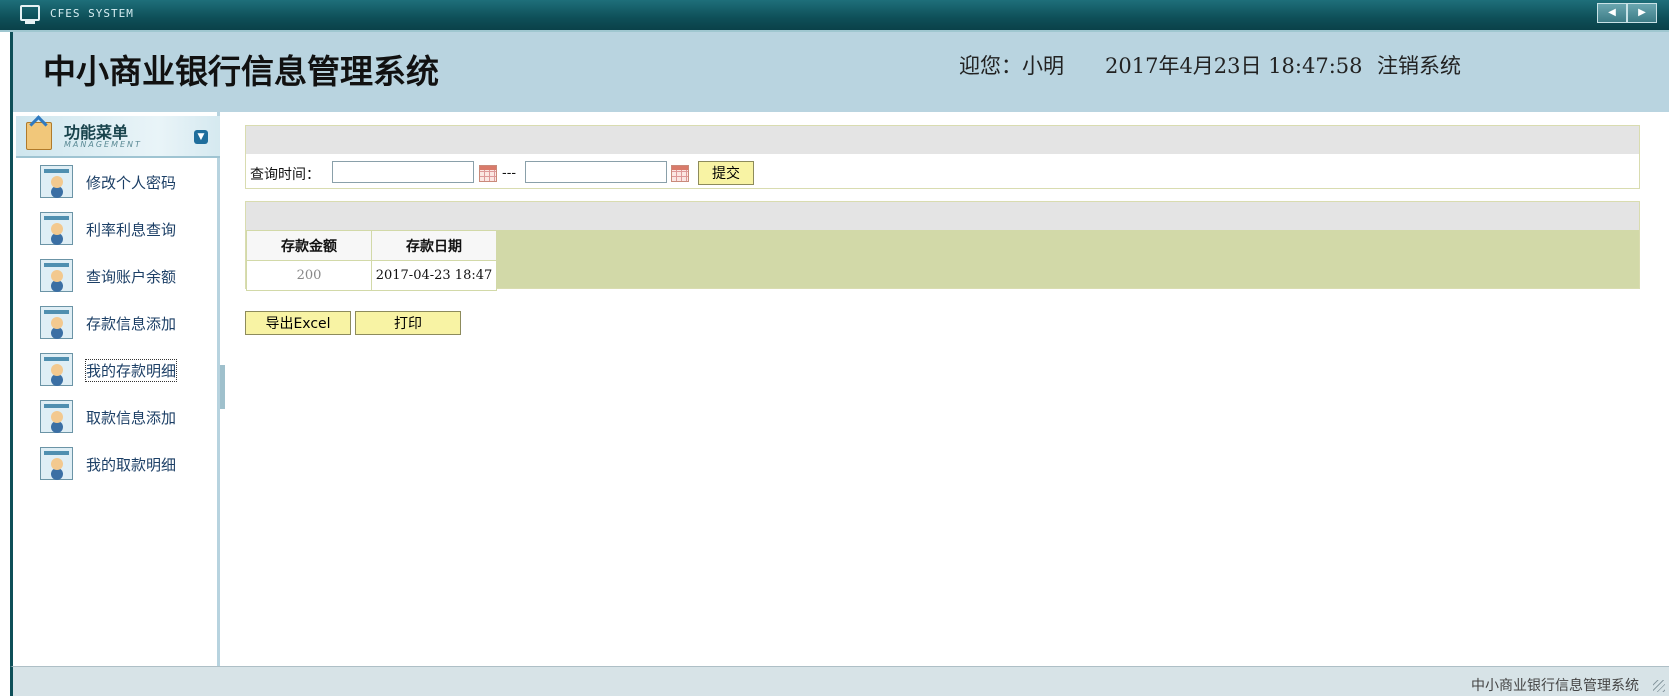 This screenshot has width=1669, height=696. What do you see at coordinates (942, 140) in the screenshot?
I see `search-panel-header` at bounding box center [942, 140].